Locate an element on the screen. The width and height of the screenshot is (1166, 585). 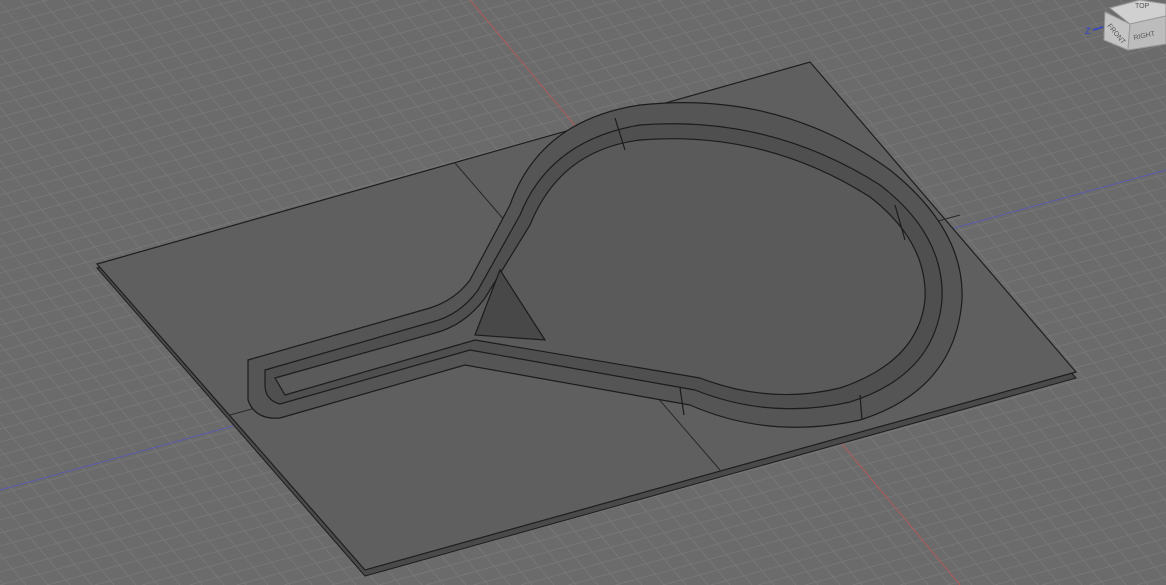
z-axis-label: Z is located at coordinates (1088, 31).